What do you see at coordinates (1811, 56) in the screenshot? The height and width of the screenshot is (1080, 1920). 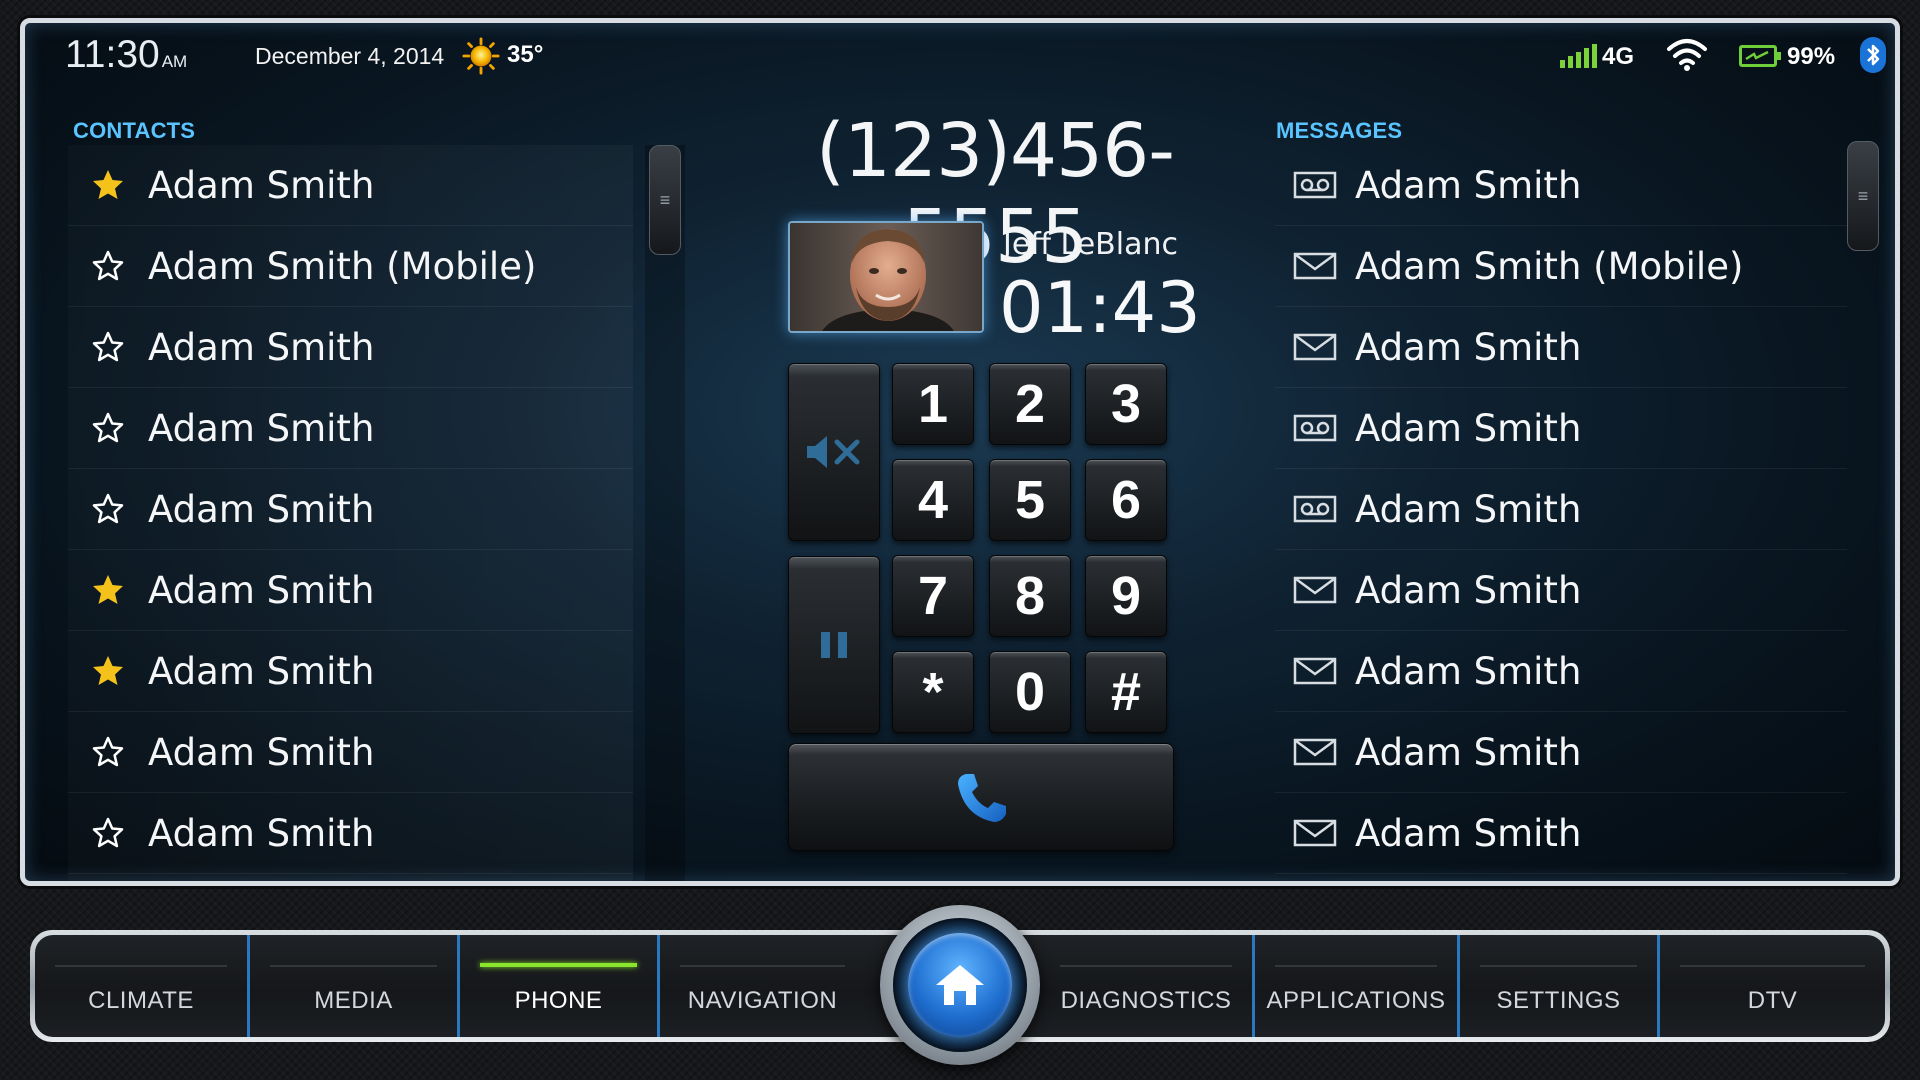 I see `battery-level: 99%` at bounding box center [1811, 56].